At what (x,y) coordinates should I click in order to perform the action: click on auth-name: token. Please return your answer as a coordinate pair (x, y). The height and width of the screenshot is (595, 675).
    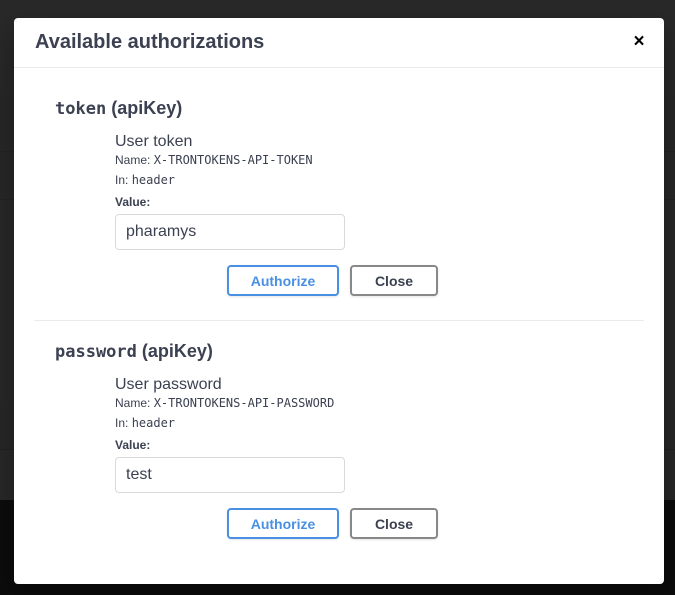
    Looking at the image, I should click on (81, 109).